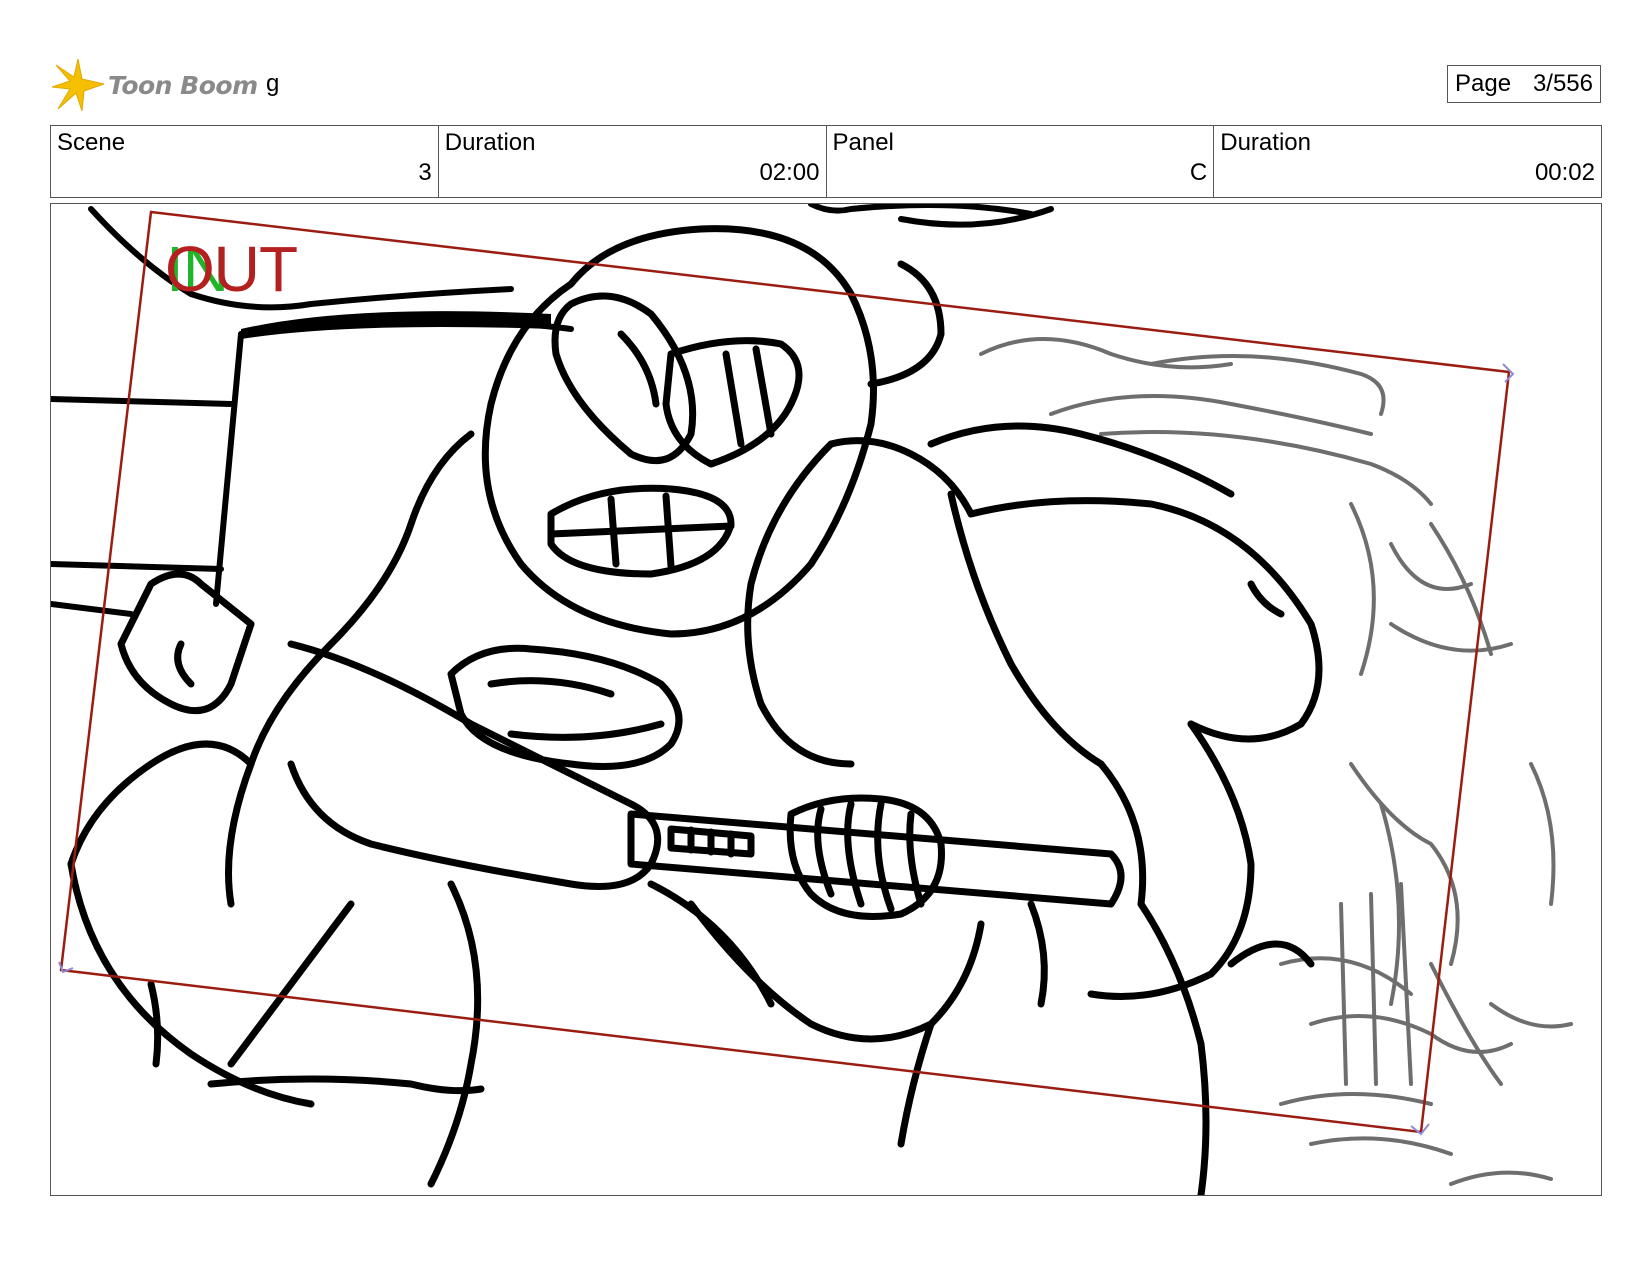 The image size is (1650, 1275). What do you see at coordinates (245, 161) in the screenshot?
I see `scene-cell: Scene 3` at bounding box center [245, 161].